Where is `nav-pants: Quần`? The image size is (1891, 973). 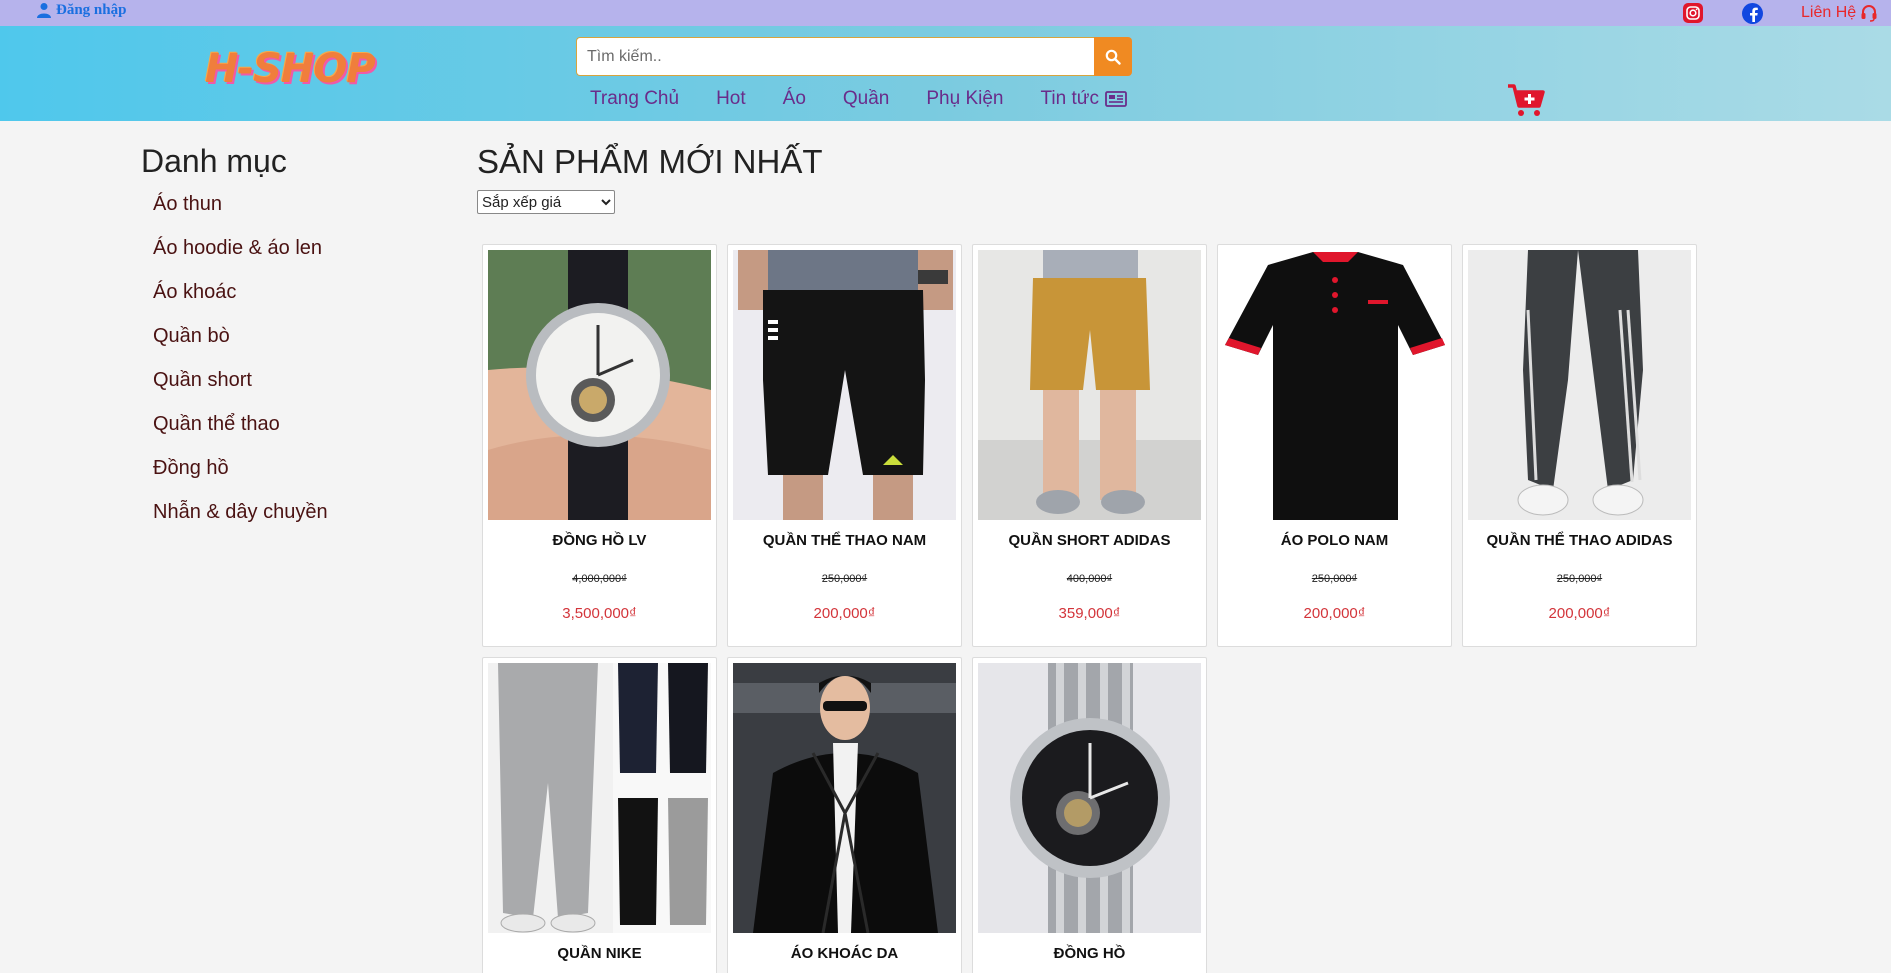
nav-pants: Quần is located at coordinates (866, 99).